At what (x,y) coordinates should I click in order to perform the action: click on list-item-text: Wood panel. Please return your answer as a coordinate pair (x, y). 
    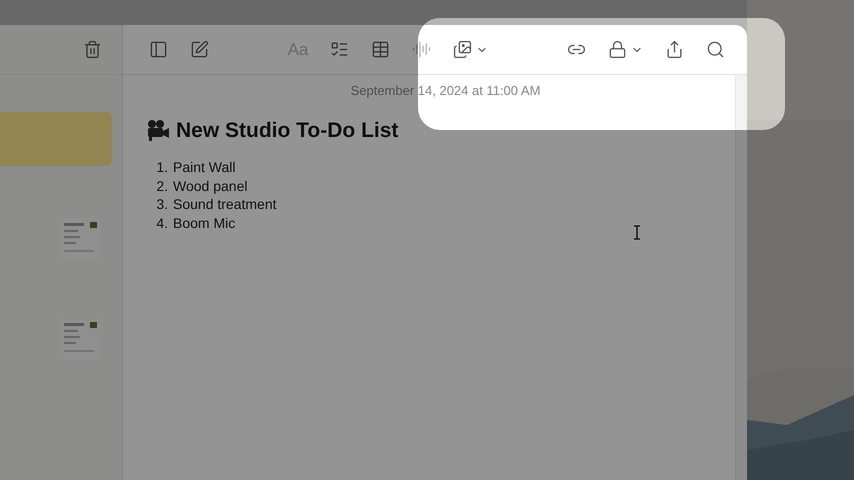
    Looking at the image, I should click on (210, 185).